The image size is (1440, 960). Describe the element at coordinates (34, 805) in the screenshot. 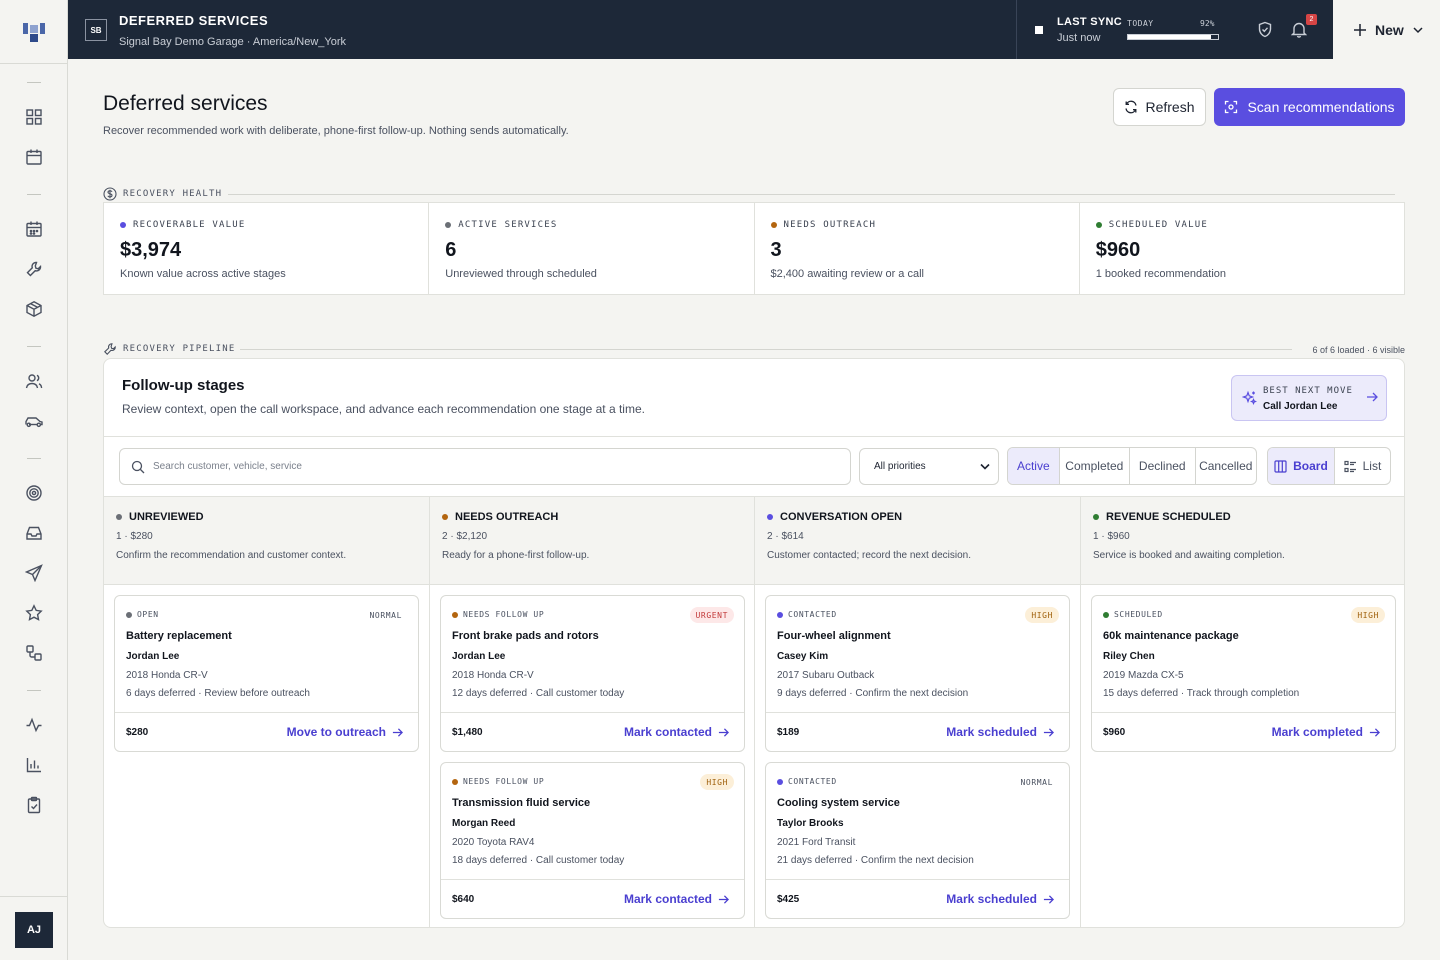

I see `clipboard-check-icon` at that location.